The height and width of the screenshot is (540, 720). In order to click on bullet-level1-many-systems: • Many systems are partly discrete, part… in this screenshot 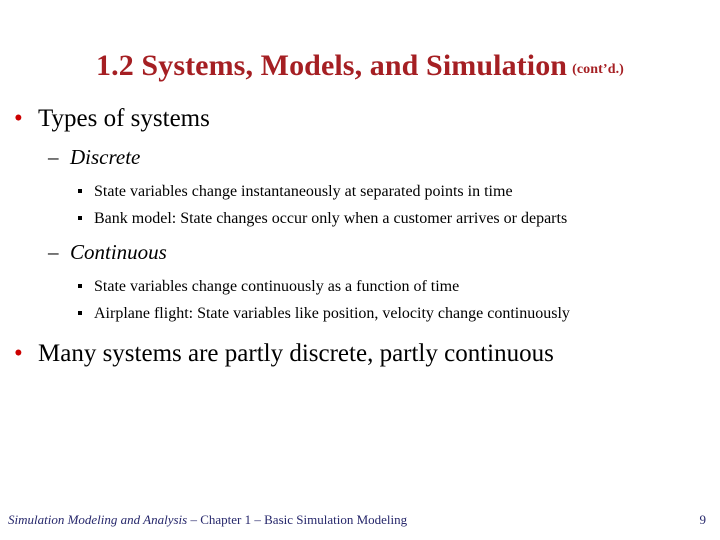, I will do `click(360, 353)`.